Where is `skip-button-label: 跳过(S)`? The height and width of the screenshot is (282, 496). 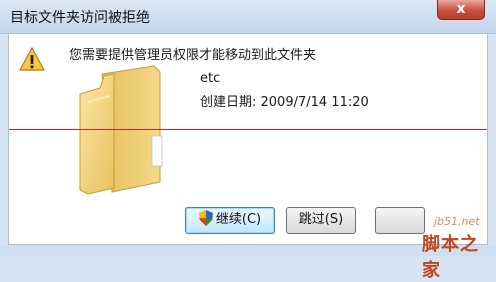
skip-button-label: 跳过(S) is located at coordinates (321, 219).